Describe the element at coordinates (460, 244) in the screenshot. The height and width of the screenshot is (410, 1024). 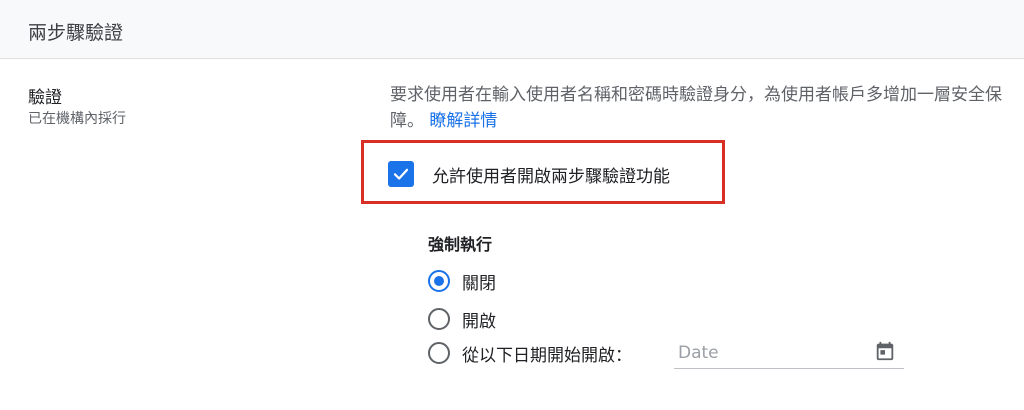
I see `enforcement-title: 強制執行` at that location.